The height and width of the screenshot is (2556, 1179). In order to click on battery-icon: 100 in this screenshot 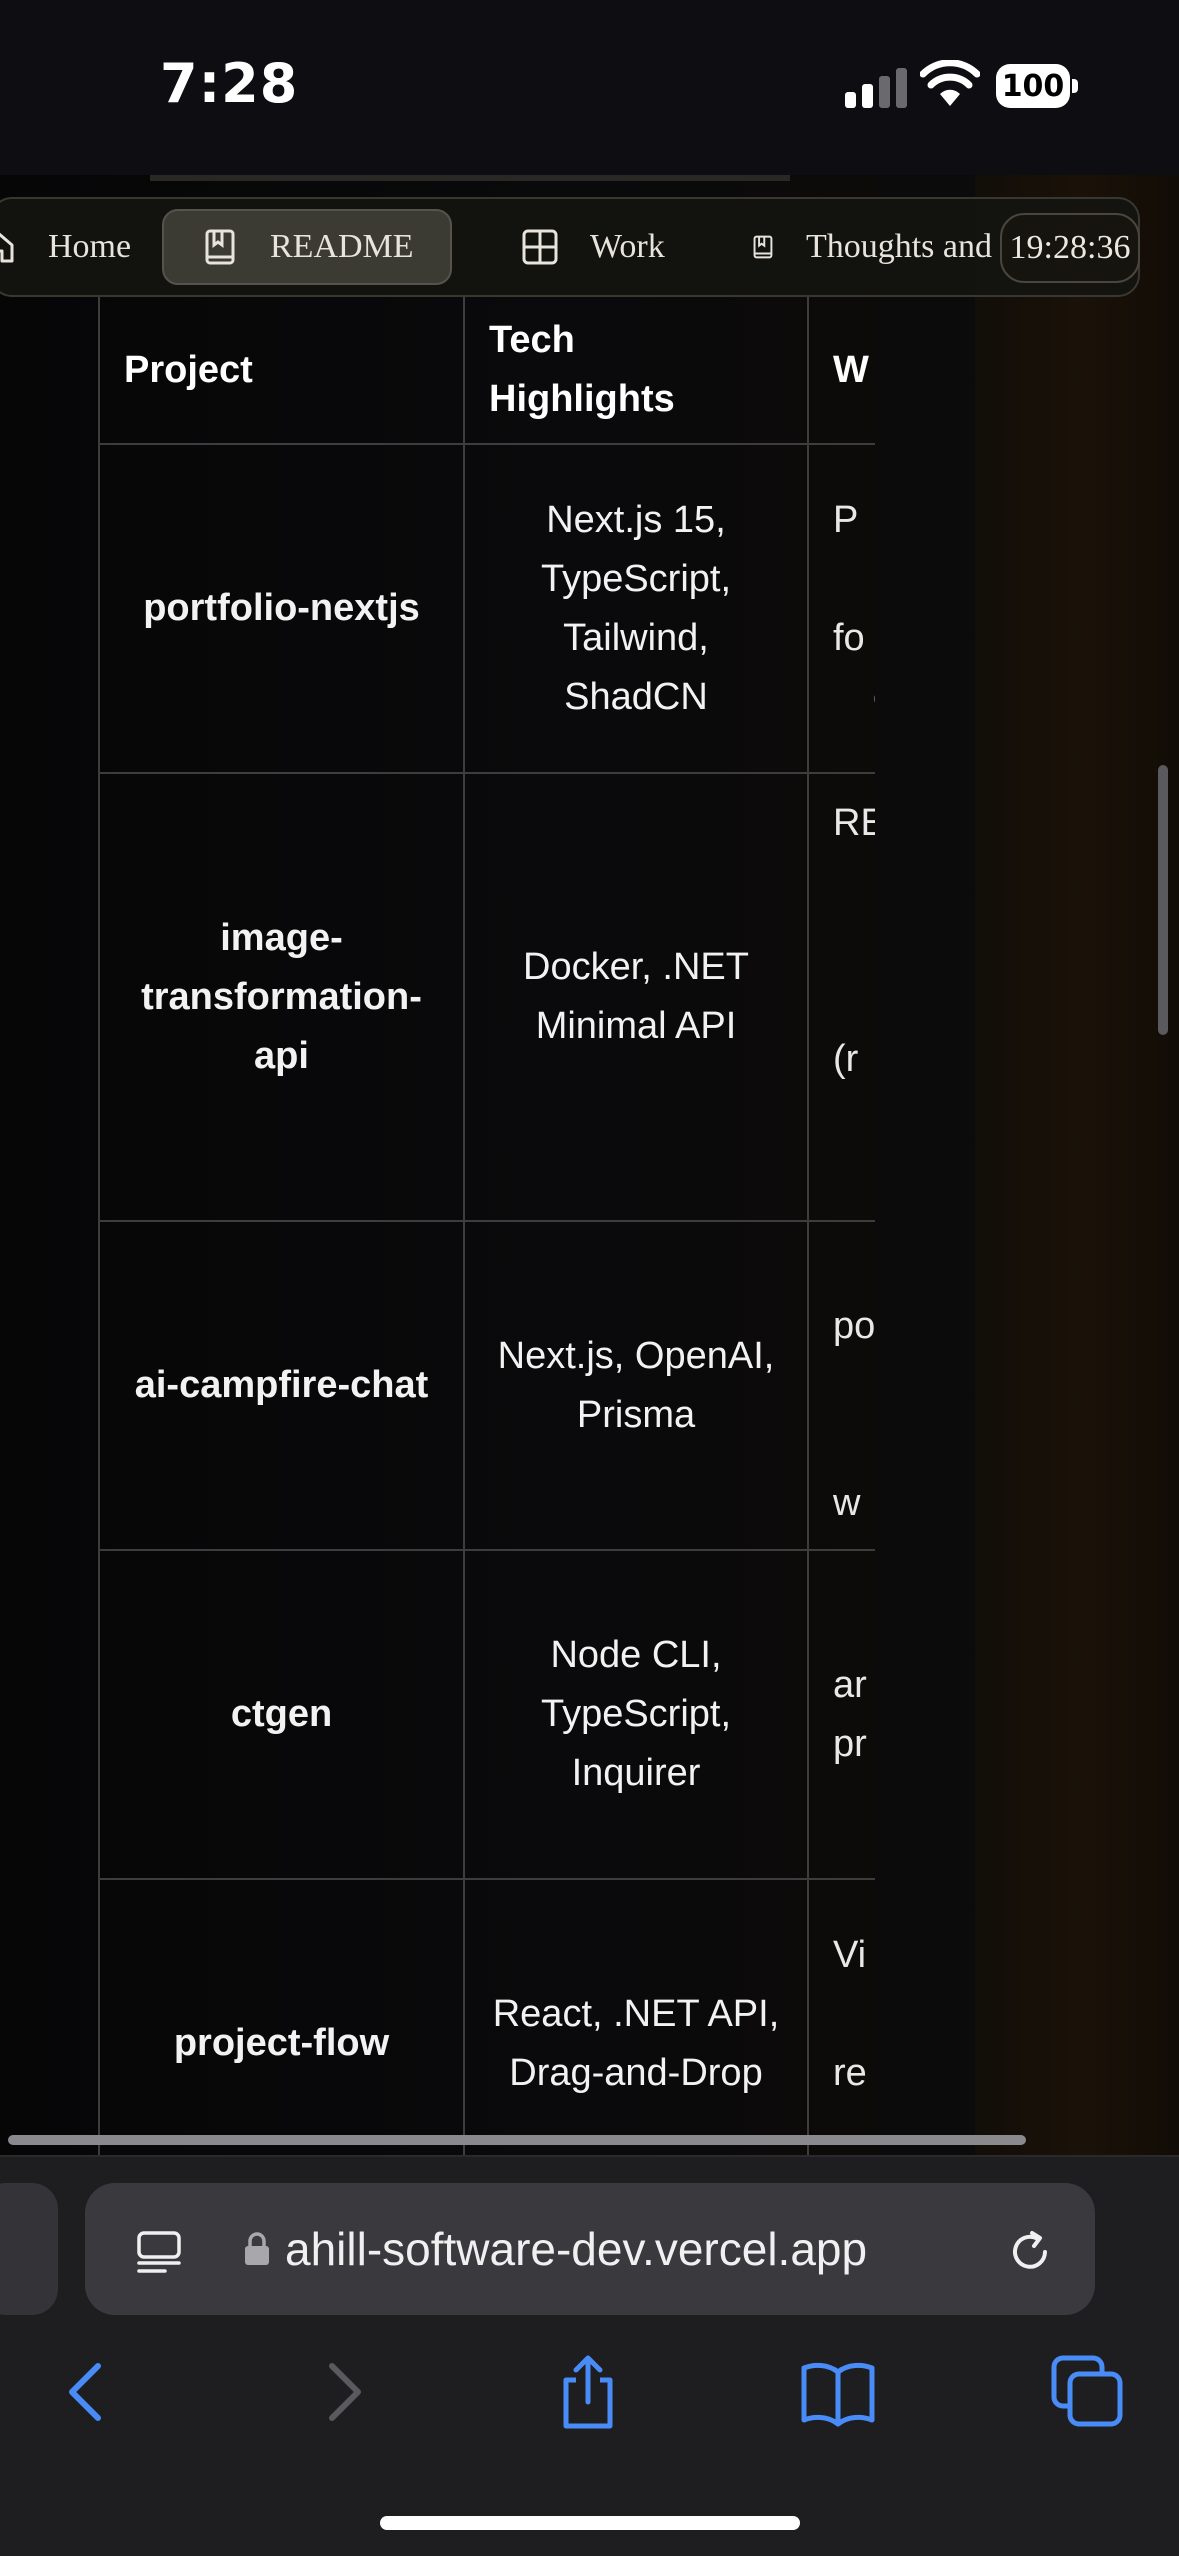, I will do `click(1037, 86)`.